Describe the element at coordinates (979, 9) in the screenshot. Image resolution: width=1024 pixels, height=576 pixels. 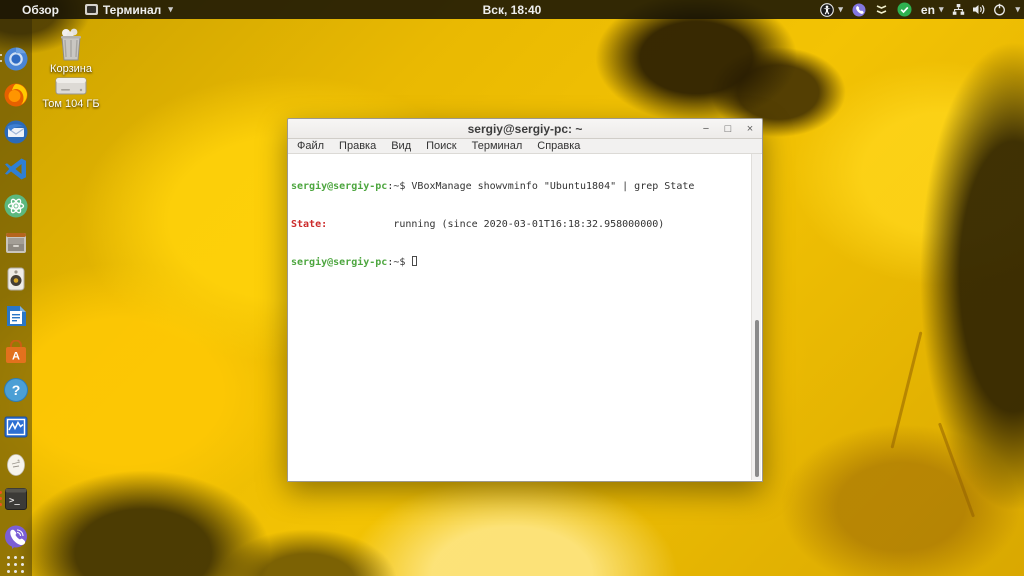
I see `volume-icon` at that location.